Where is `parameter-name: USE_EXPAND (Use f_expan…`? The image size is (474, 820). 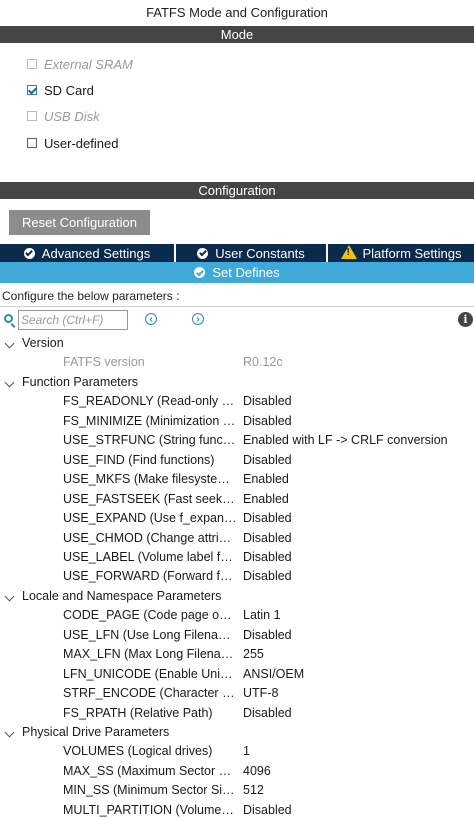 parameter-name: USE_EXPAND (Use f_expan… is located at coordinates (150, 518).